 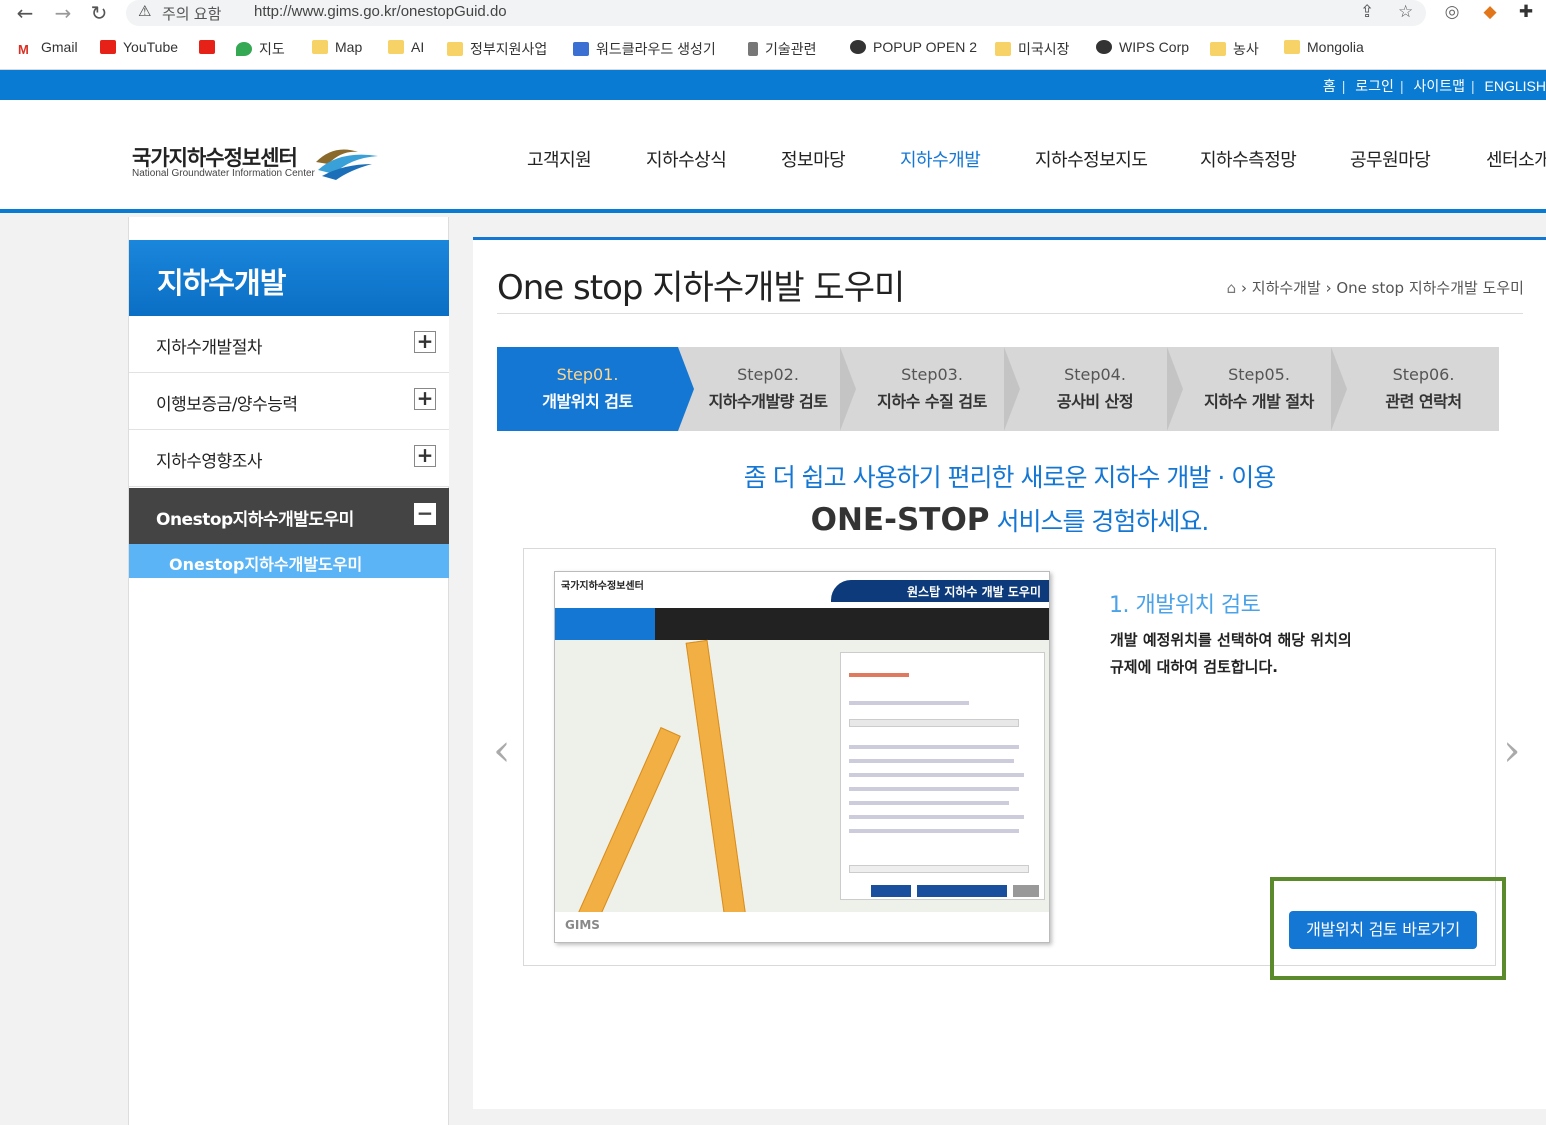 I want to click on step-tab-6: Step06. 관련 연락처, so click(x=1423, y=389).